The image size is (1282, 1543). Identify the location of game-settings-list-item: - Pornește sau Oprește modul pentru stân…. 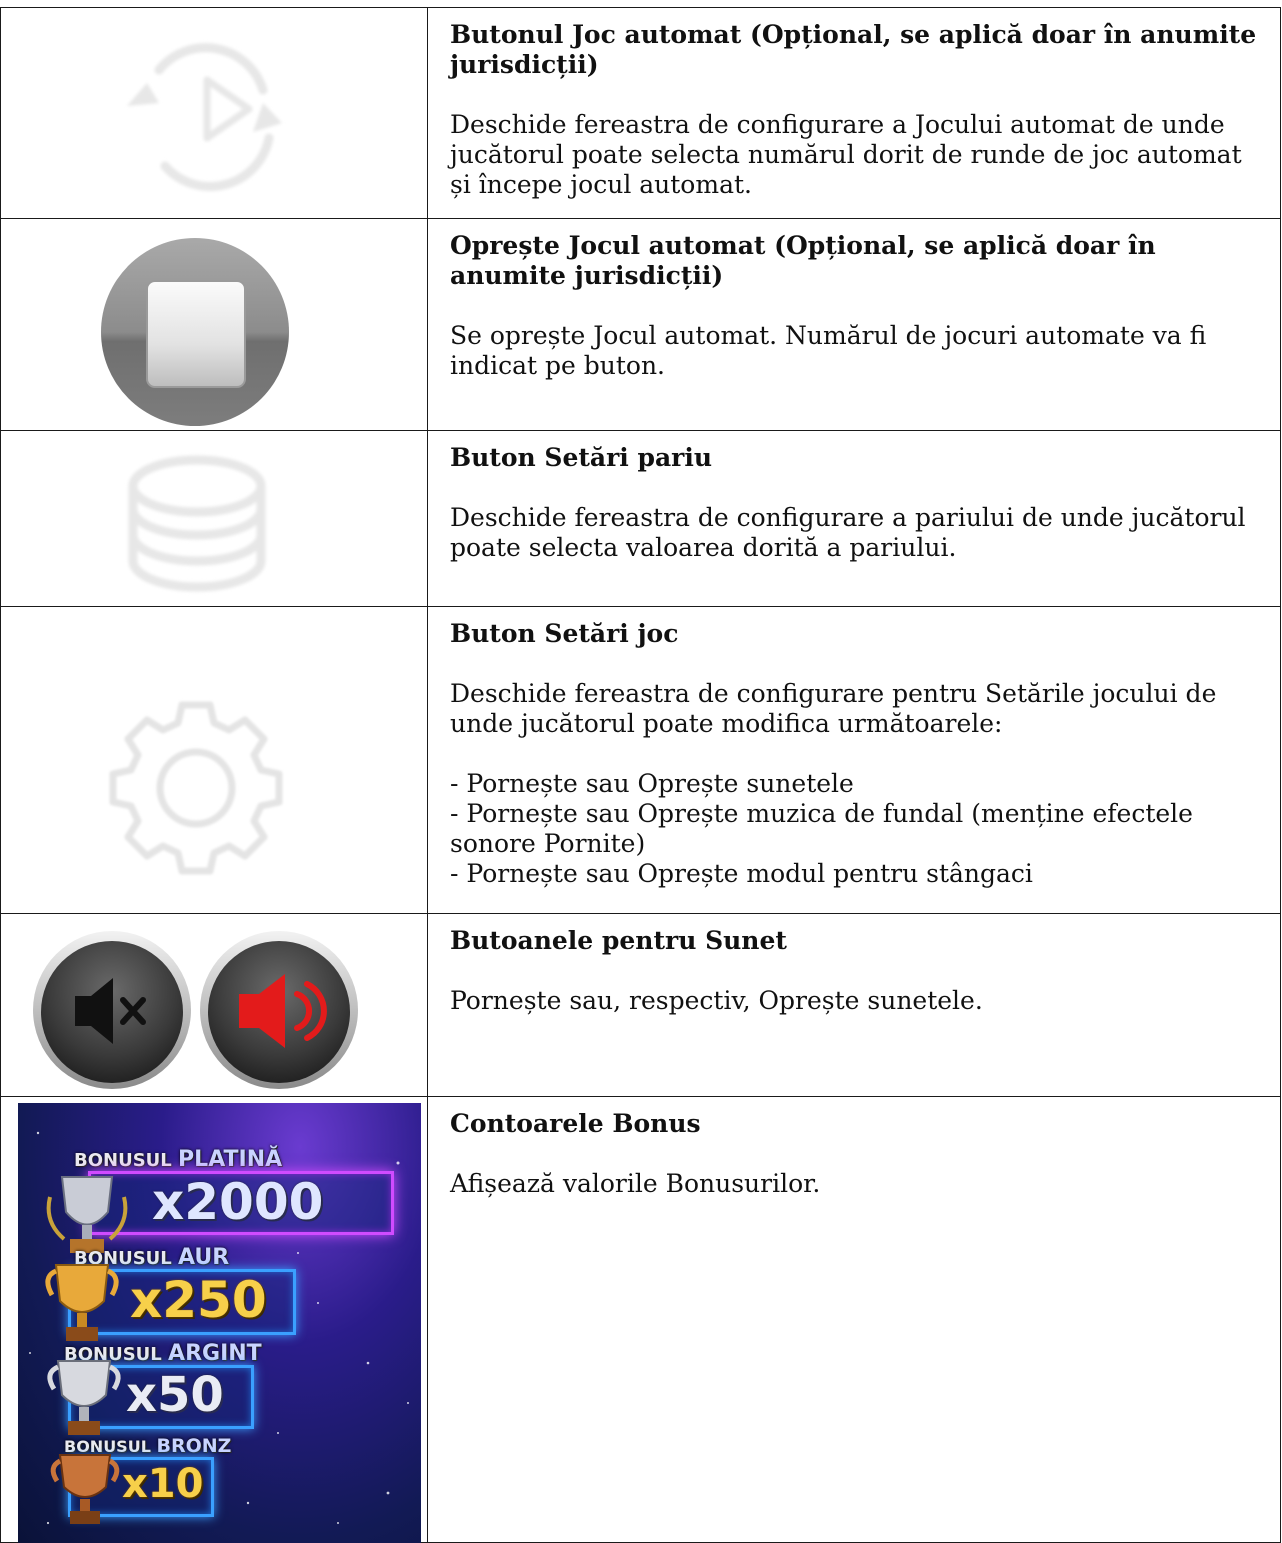
(741, 873).